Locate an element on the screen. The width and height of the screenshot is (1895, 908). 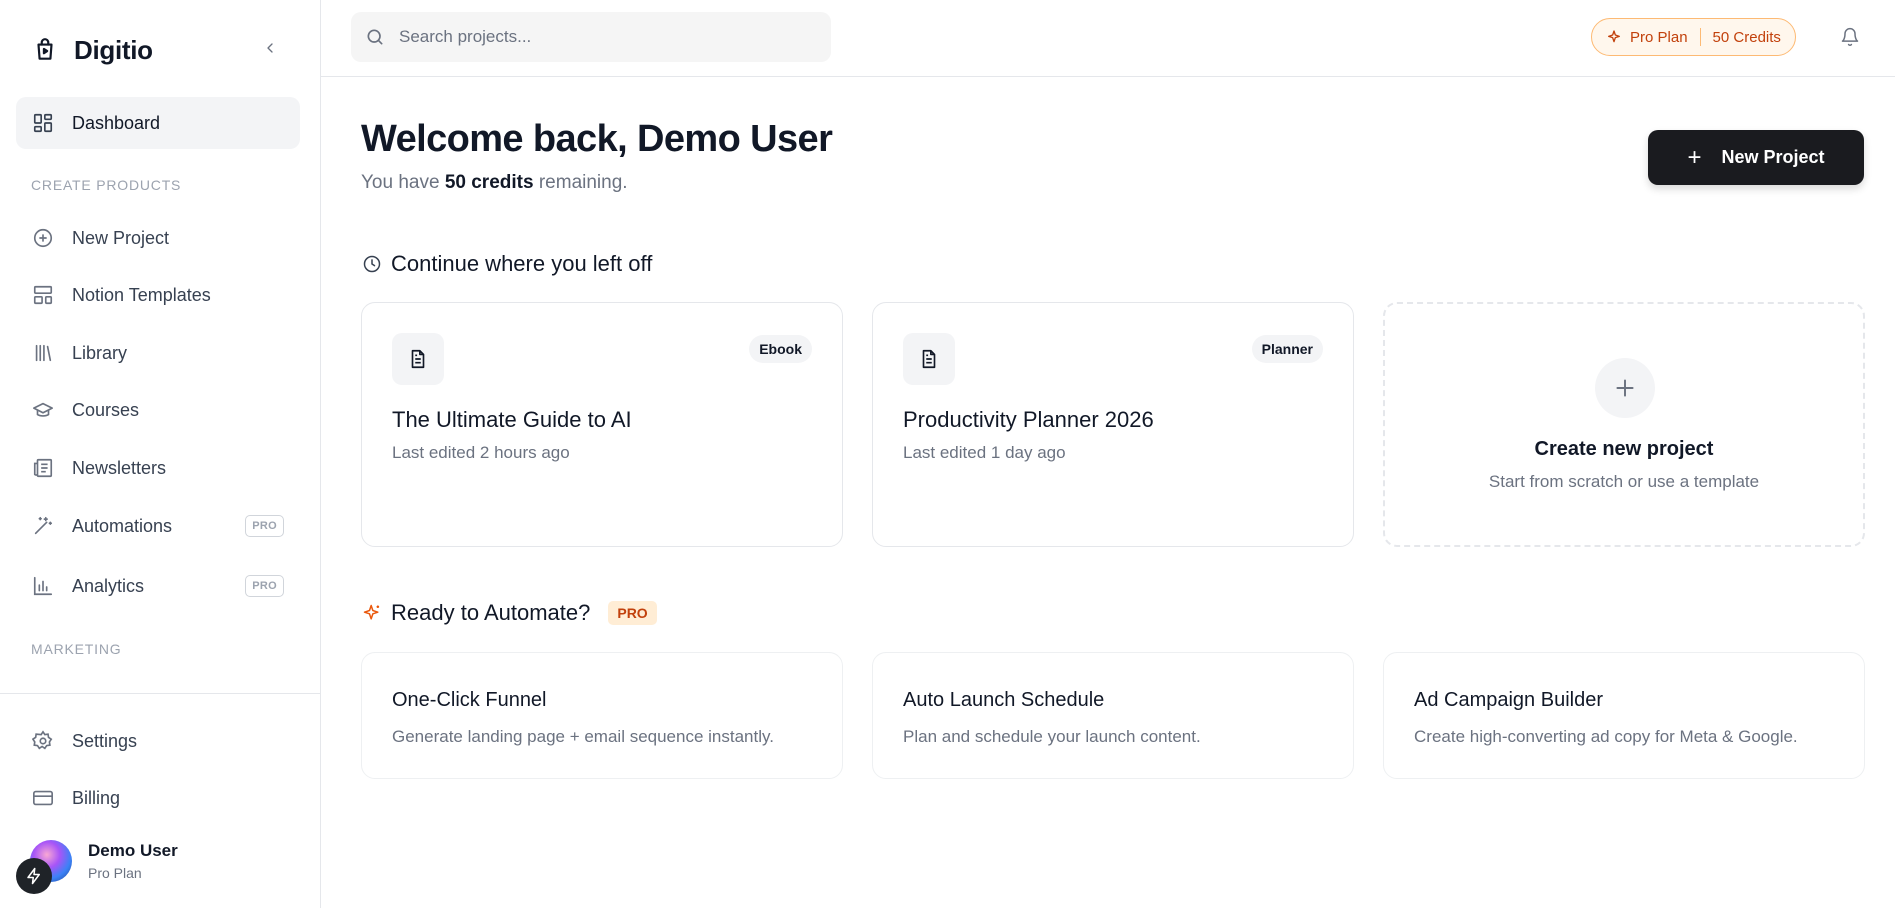
sidebar-item-newsletters: Newsletters is located at coordinates (158, 468).